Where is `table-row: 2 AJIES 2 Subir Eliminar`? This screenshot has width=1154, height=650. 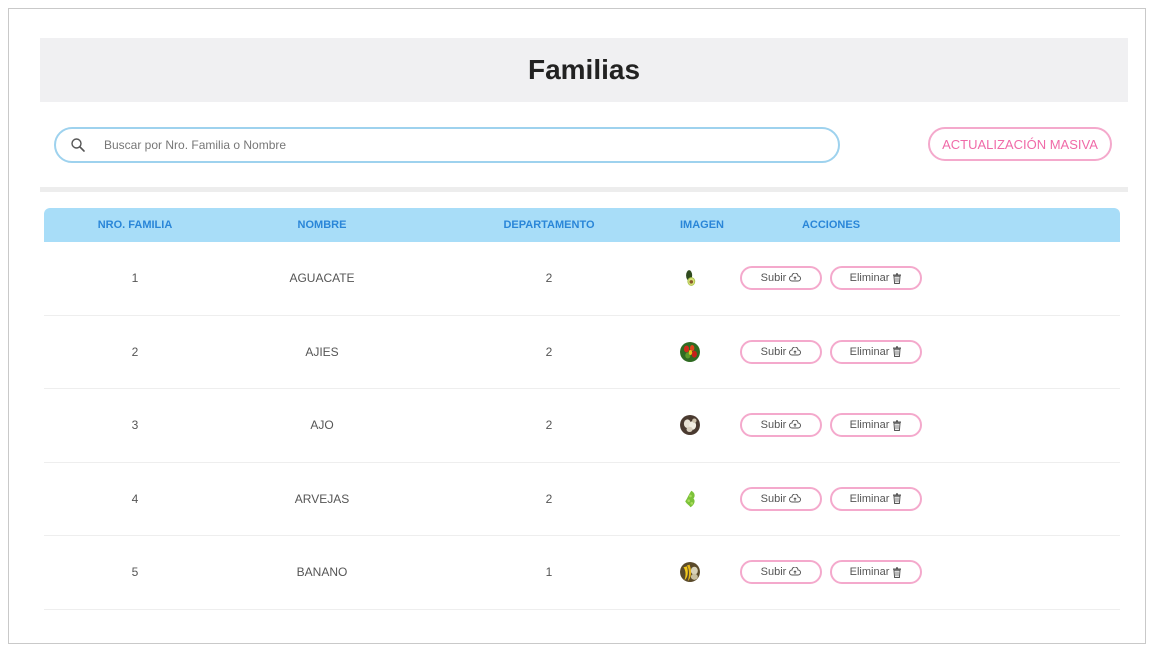 table-row: 2 AJIES 2 Subir Eliminar is located at coordinates (582, 352).